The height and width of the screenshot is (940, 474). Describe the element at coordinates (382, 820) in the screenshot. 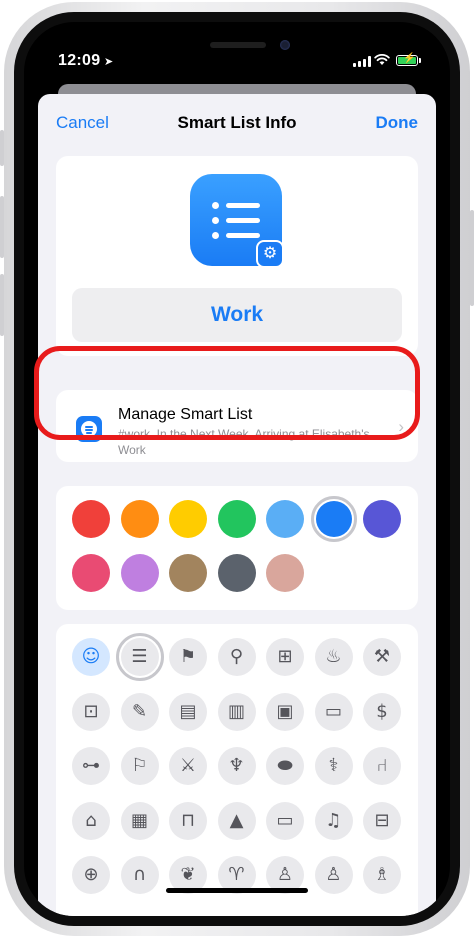

I see `computer-icon: ⊟` at that location.